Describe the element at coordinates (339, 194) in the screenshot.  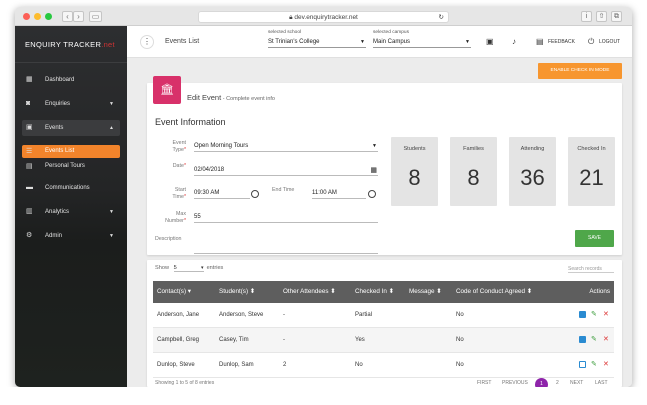
I see `end-time-field: 11:00 AM` at that location.